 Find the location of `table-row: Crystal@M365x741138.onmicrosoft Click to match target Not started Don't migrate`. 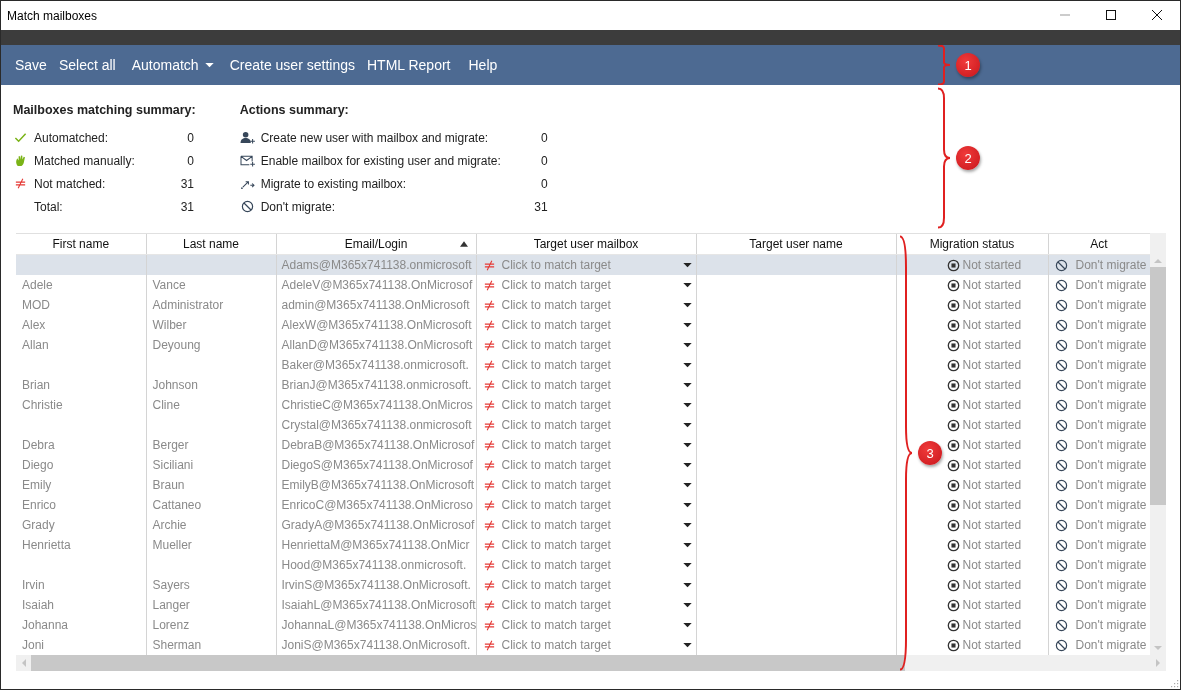

table-row: Crystal@M365x741138.onmicrosoft Click to match target Not started Don't migrate is located at coordinates (583, 425).